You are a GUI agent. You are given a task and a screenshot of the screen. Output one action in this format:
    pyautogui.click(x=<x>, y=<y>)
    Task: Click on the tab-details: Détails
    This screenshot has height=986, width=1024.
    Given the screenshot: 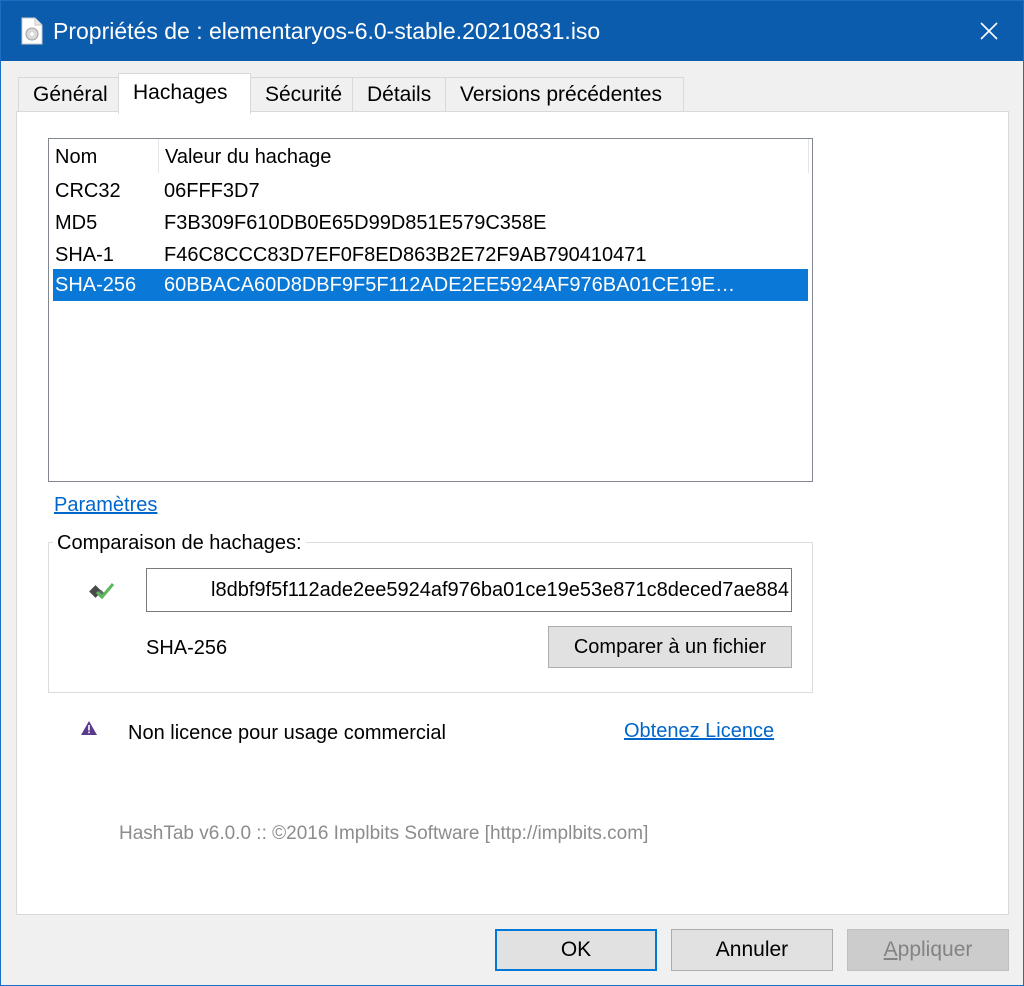 What is the action you would take?
    pyautogui.click(x=399, y=95)
    